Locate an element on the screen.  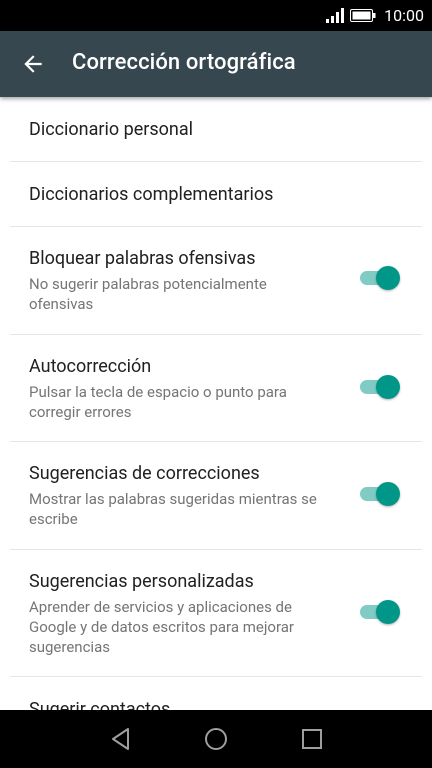
item-title: Autocorrección is located at coordinates (90, 366).